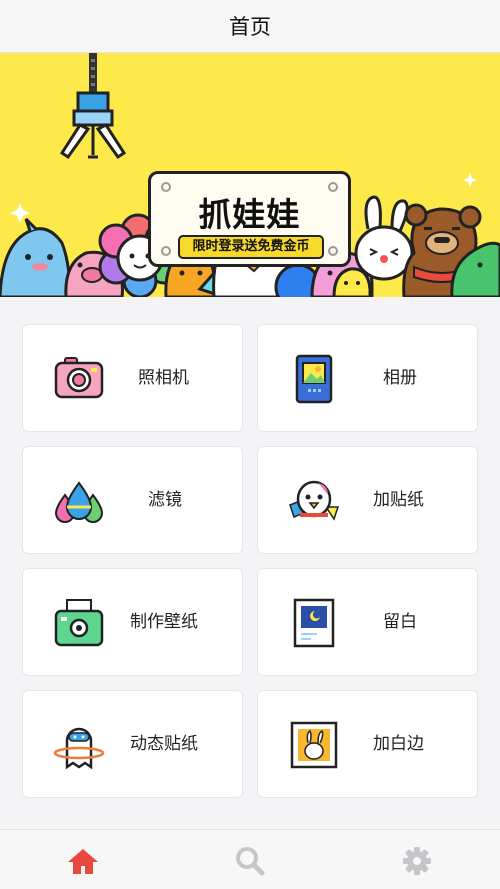 This screenshot has height=889, width=500. What do you see at coordinates (79, 748) in the screenshot?
I see `dynamic-sticker-icon` at bounding box center [79, 748].